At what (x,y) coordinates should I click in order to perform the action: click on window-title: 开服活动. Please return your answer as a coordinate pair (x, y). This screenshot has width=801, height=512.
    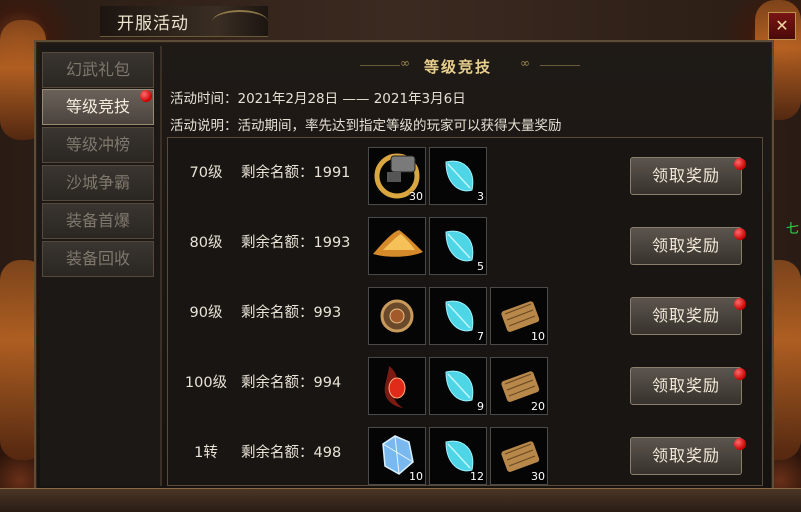
    Looking at the image, I should click on (153, 24).